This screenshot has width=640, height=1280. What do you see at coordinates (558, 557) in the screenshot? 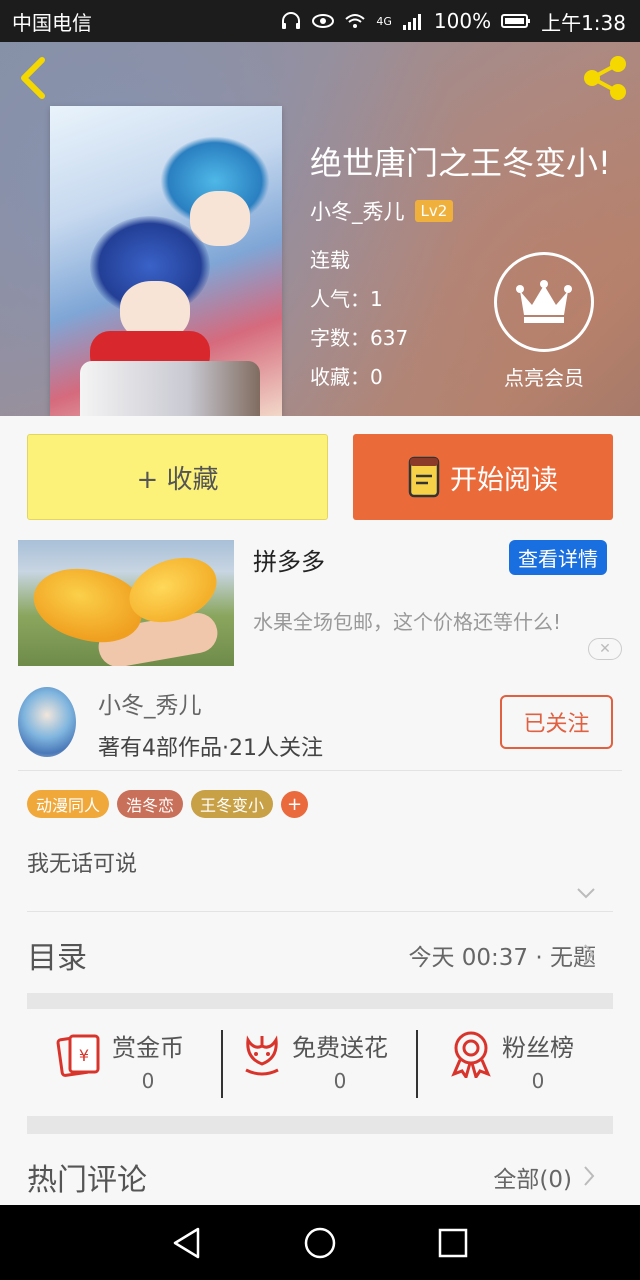
I see `ad-detail-button: 查看详情` at bounding box center [558, 557].